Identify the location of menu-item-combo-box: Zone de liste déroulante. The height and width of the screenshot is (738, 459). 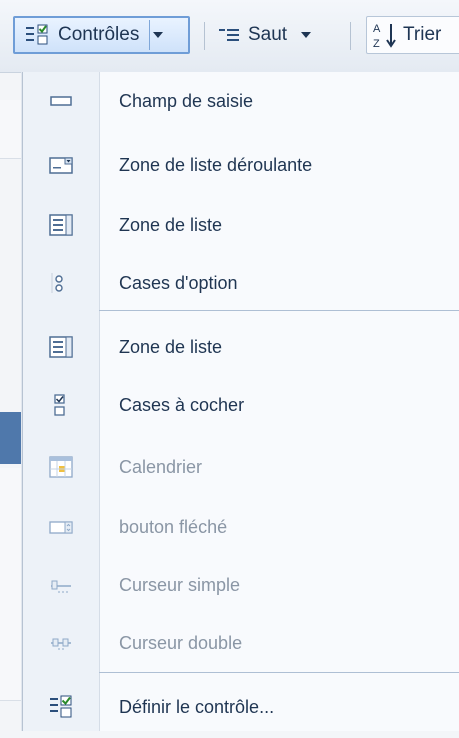
(241, 167).